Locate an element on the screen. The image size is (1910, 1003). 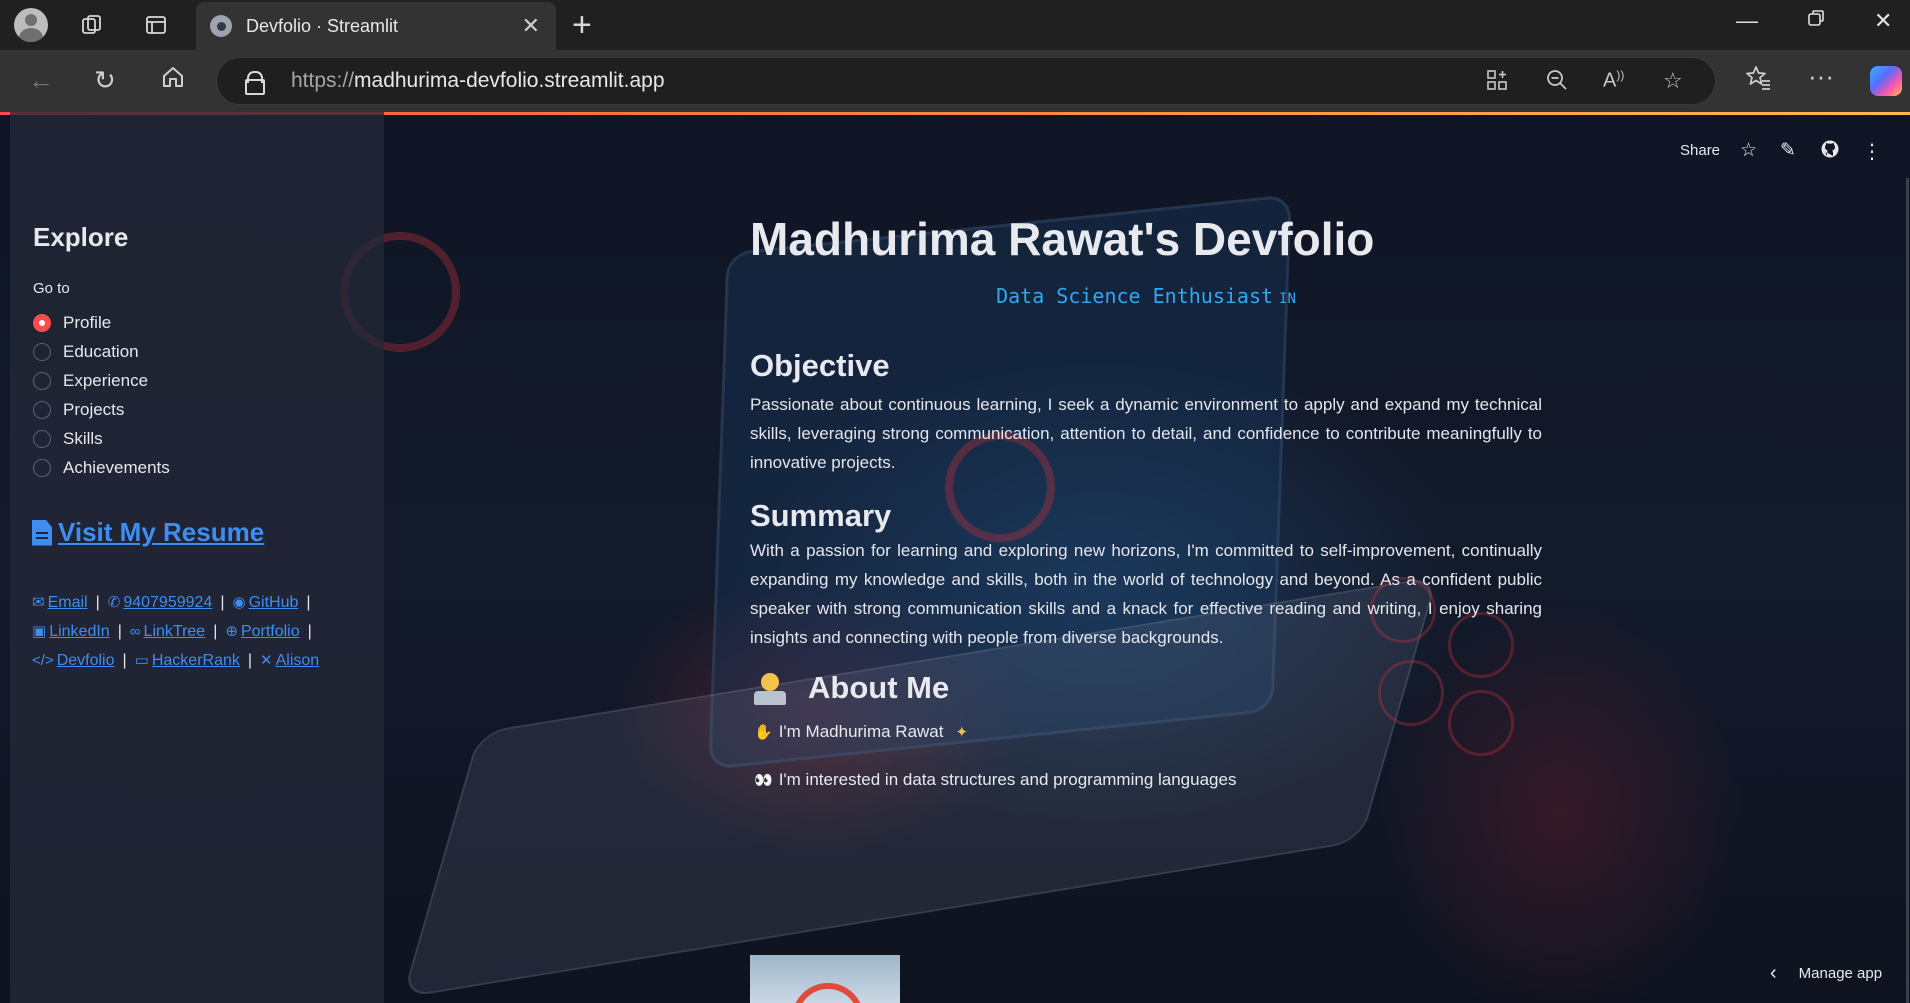
manage-app-button: ‹ Manage app is located at coordinates (1826, 973).